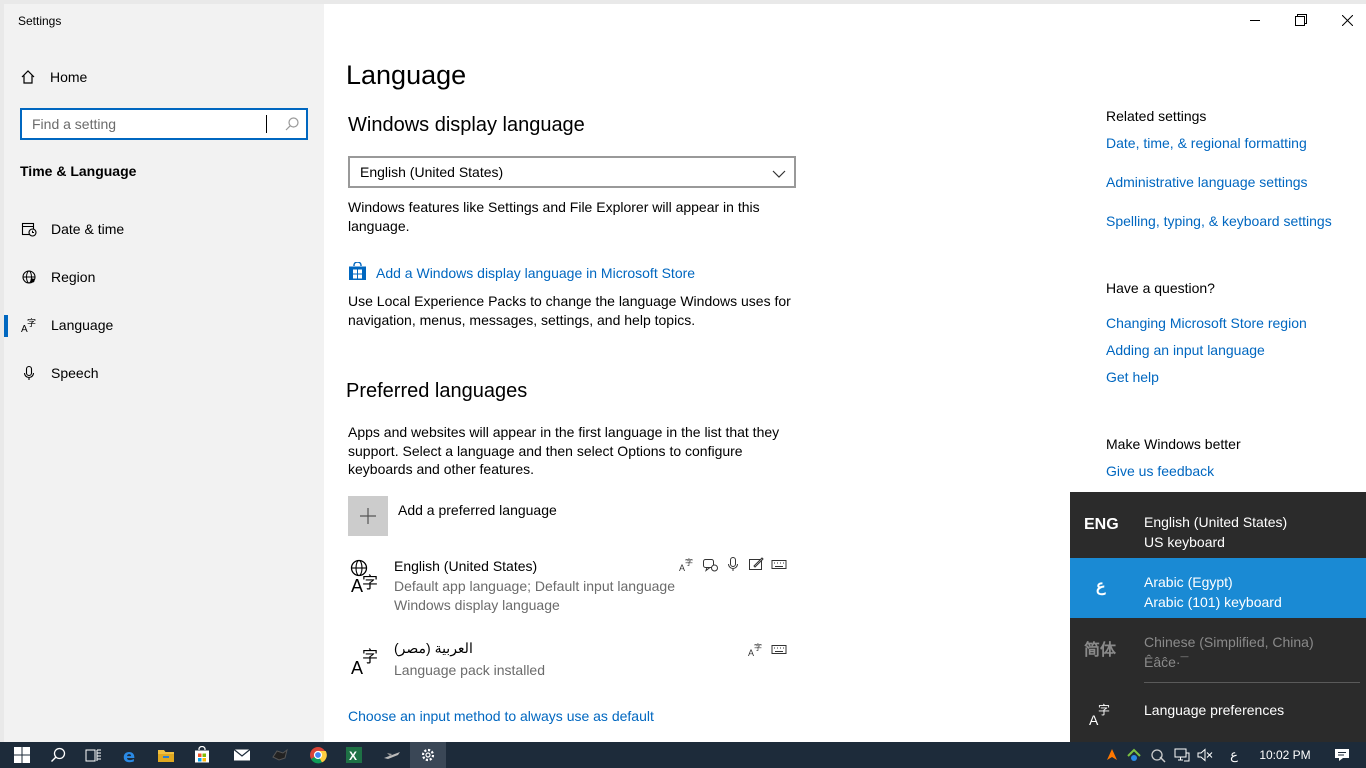 Image resolution: width=1366 pixels, height=768 pixels. Describe the element at coordinates (69, 77) in the screenshot. I see `home-label: Home` at that location.